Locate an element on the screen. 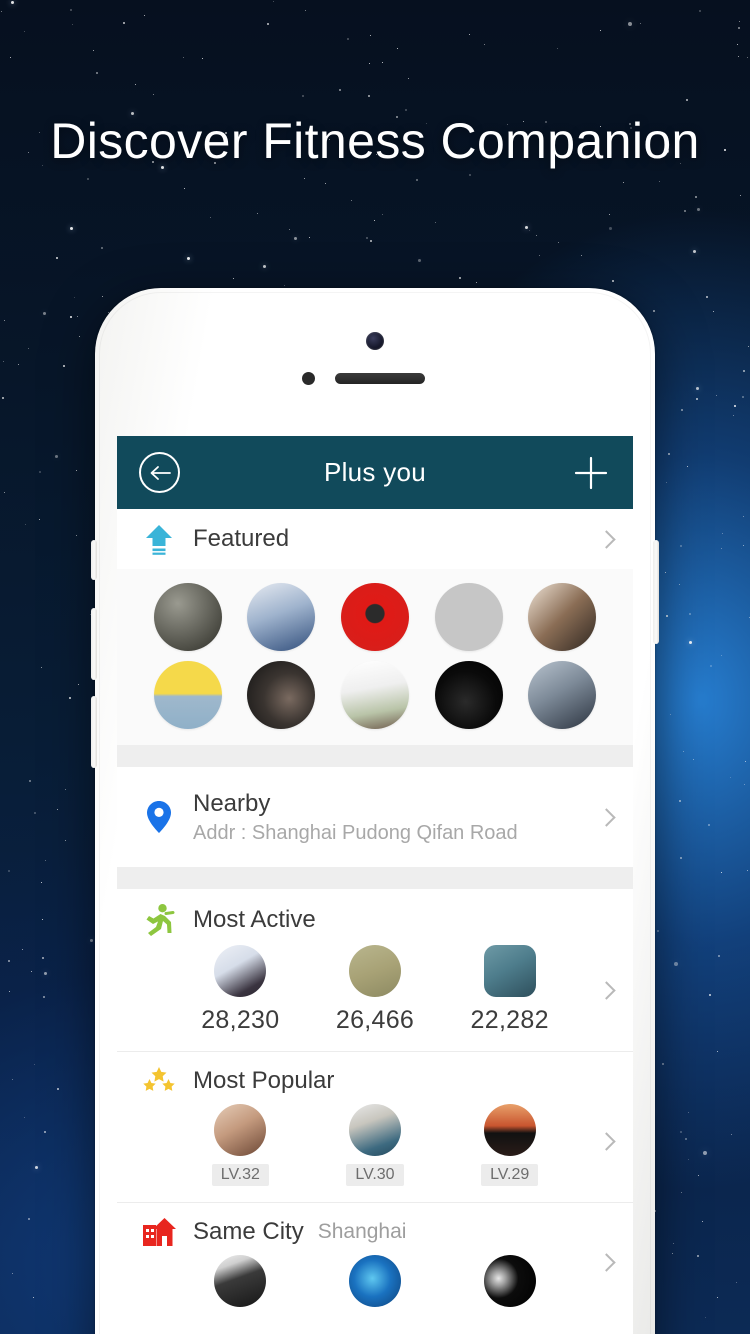 Image resolution: width=750 pixels, height=1334 pixels. list-item: 22,282 is located at coordinates (510, 990).